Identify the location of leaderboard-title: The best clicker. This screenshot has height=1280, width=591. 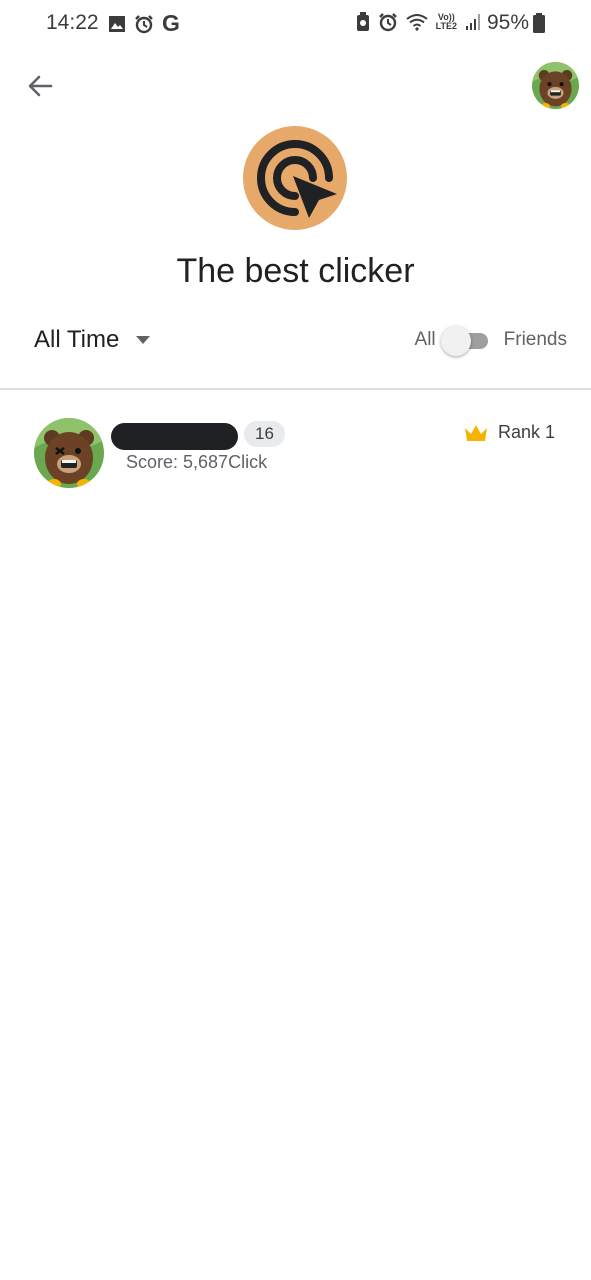
(295, 271).